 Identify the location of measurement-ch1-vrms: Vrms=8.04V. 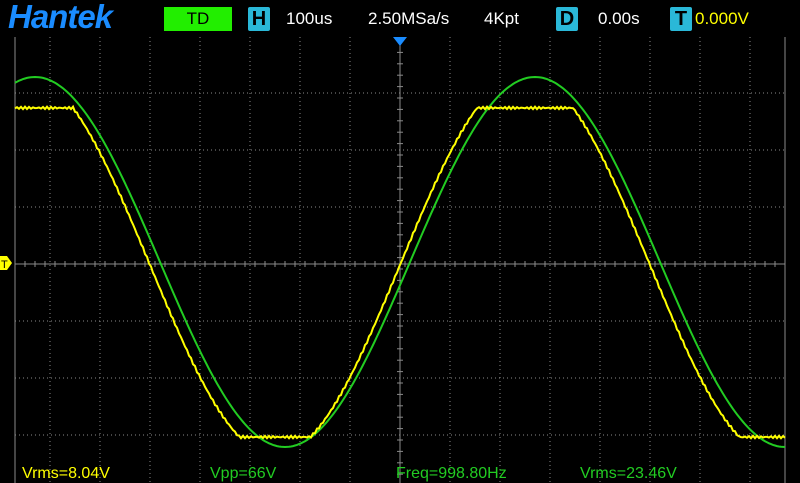
(66, 473).